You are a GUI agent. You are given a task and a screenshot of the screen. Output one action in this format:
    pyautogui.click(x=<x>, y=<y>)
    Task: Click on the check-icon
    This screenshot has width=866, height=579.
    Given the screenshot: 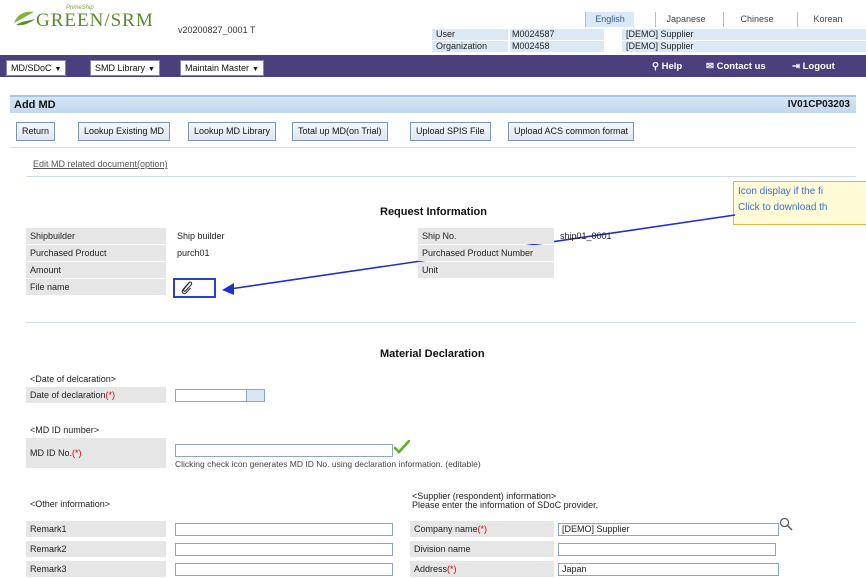 What is the action you would take?
    pyautogui.click(x=402, y=447)
    